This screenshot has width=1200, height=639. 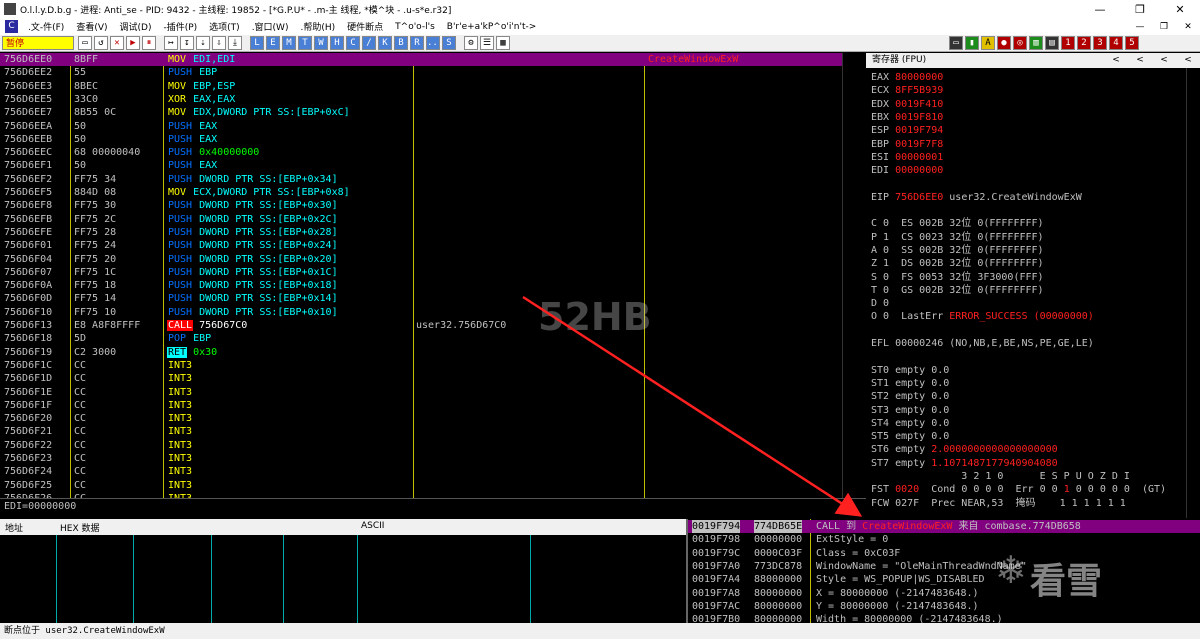 What do you see at coordinates (1188, 27) in the screenshot?
I see `child-close-button: ✕` at bounding box center [1188, 27].